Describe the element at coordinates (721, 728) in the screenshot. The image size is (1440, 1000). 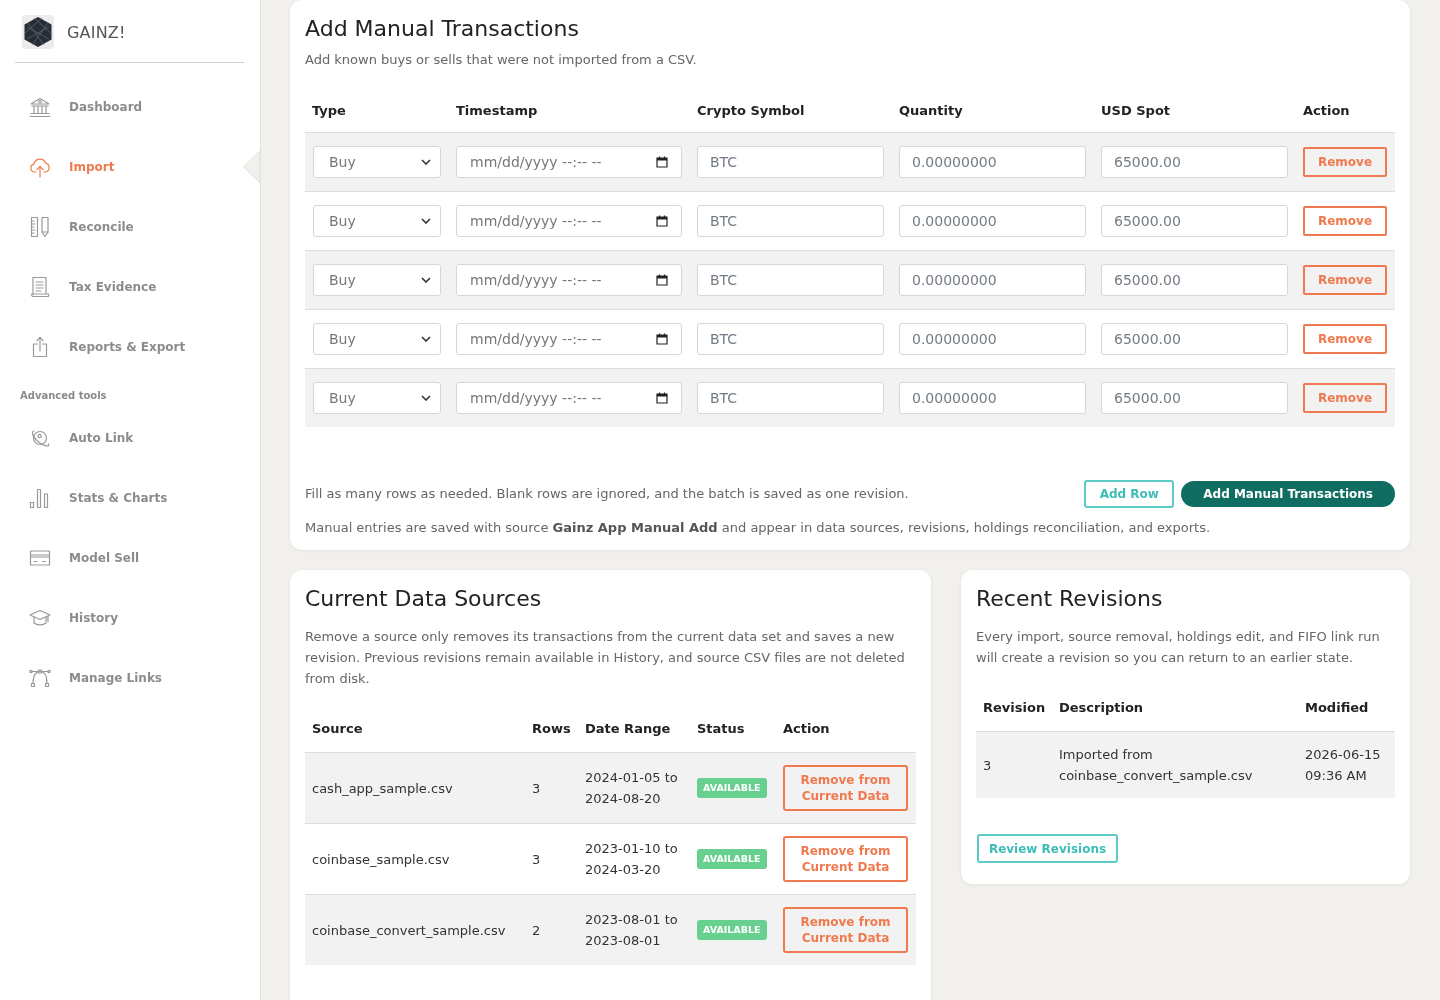
I see `column-header: Status` at that location.